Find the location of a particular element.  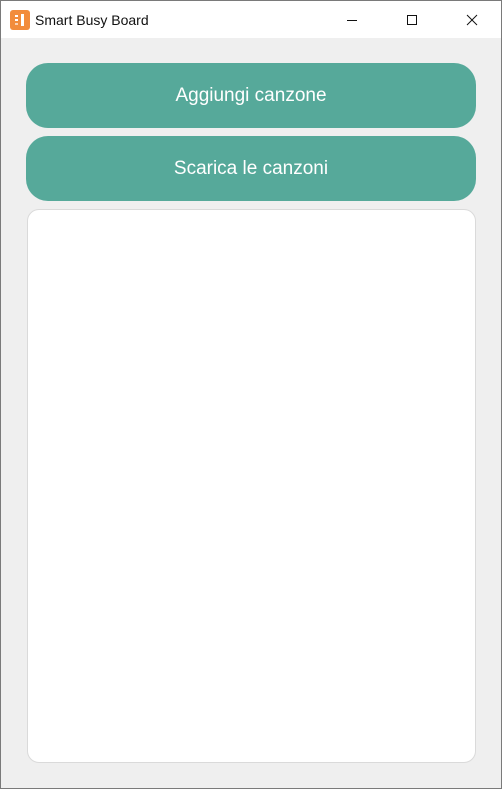

add-song-button: Aggiungi canzone is located at coordinates (251, 95).